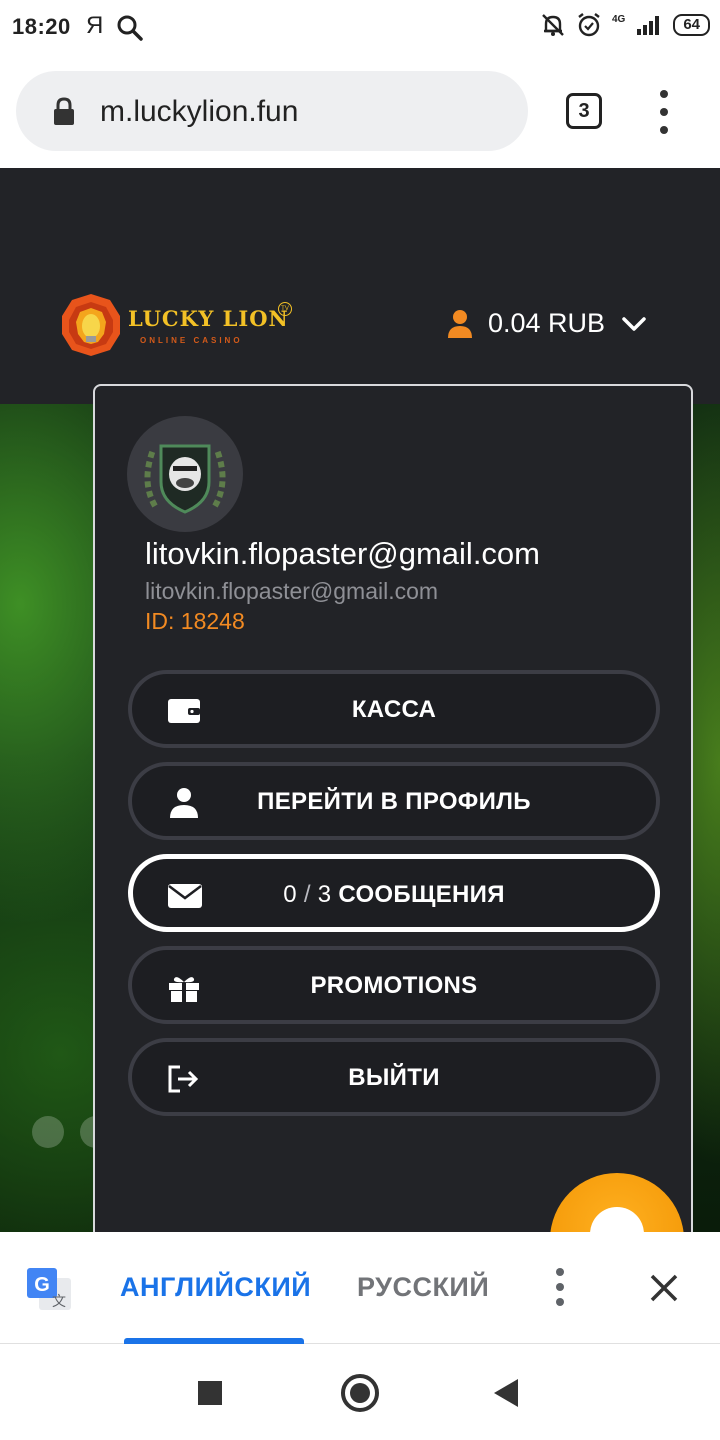 This screenshot has width=720, height=1440. I want to click on logout-button: ВЫЙТИ, so click(394, 1077).